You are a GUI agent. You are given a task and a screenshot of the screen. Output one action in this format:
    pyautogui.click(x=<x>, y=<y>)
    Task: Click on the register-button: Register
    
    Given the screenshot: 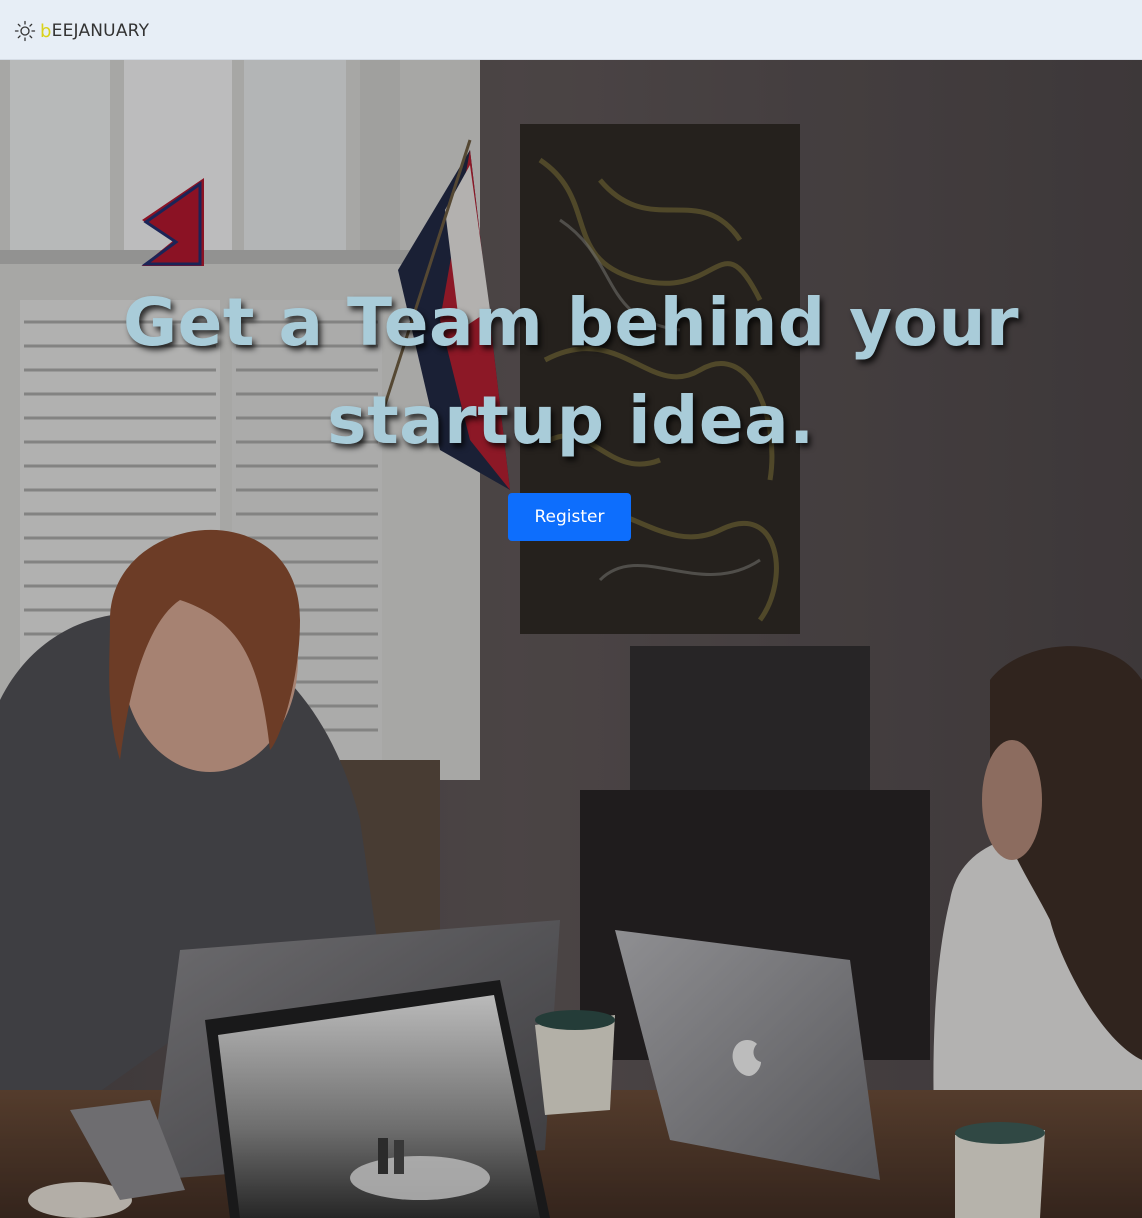 What is the action you would take?
    pyautogui.click(x=569, y=517)
    